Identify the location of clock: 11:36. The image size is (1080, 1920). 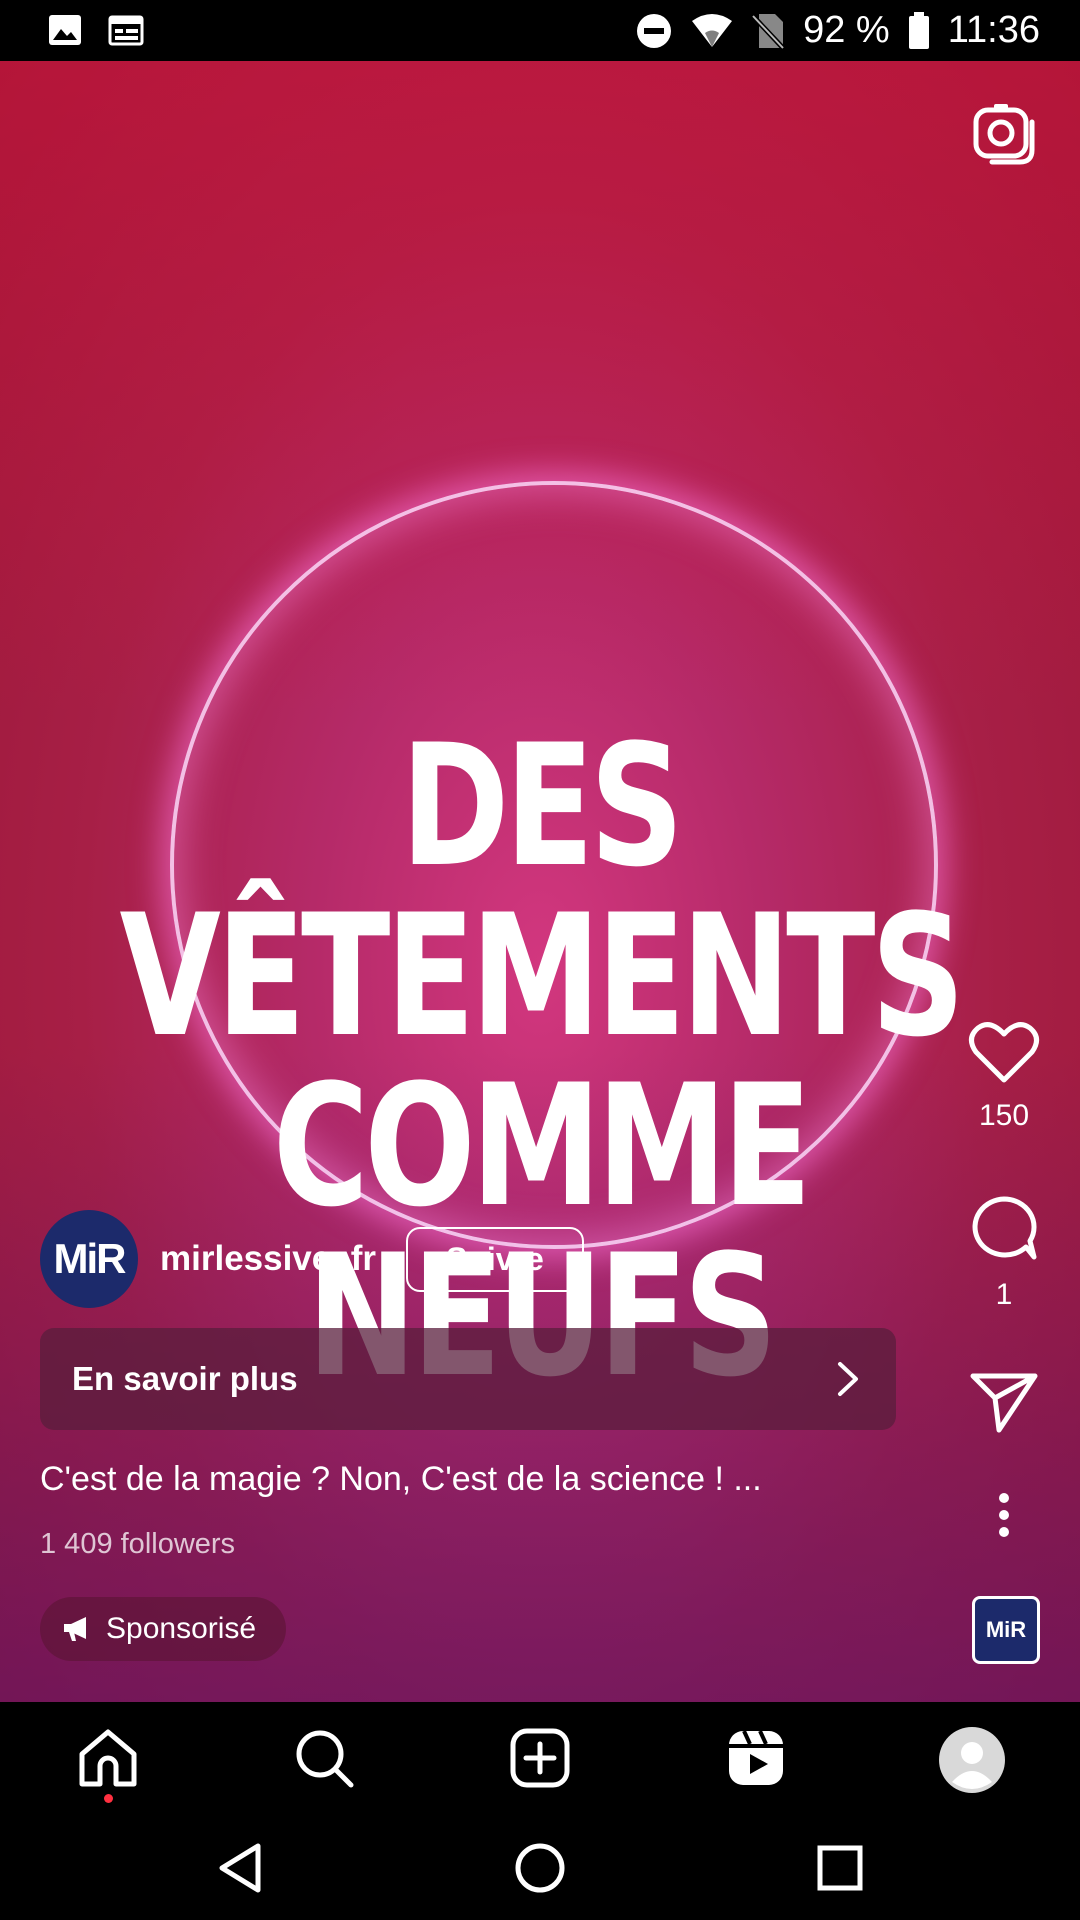
(993, 30).